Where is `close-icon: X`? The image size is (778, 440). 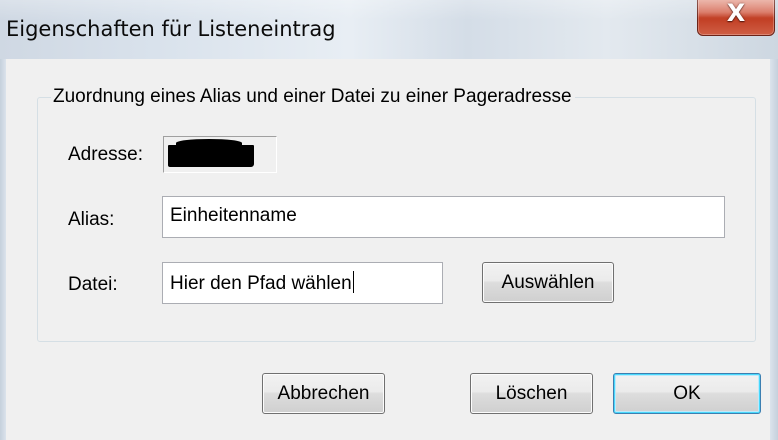
close-icon: X is located at coordinates (736, 13).